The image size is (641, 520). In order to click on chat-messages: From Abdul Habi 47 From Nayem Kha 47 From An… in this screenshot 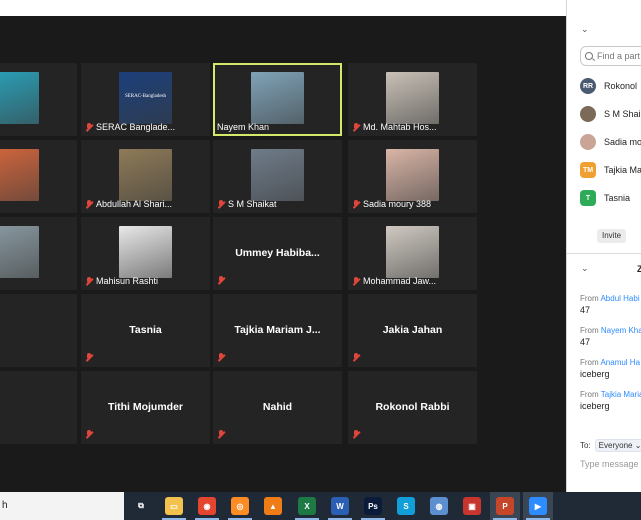, I will do `click(610, 358)`.